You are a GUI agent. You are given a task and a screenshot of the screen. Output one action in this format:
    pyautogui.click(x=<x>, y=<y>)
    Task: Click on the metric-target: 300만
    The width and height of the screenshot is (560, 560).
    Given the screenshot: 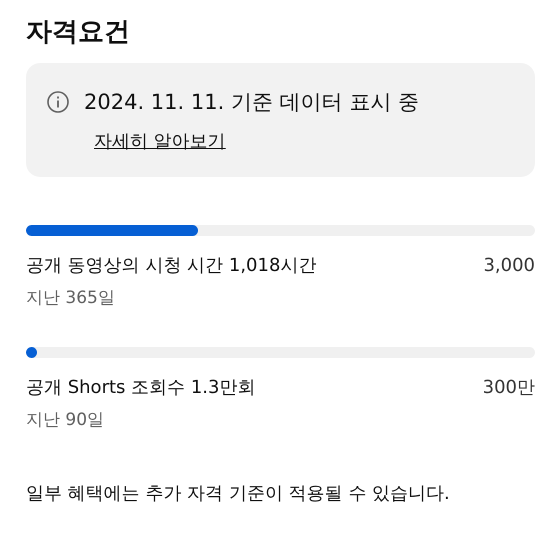 What is the action you would take?
    pyautogui.click(x=508, y=388)
    